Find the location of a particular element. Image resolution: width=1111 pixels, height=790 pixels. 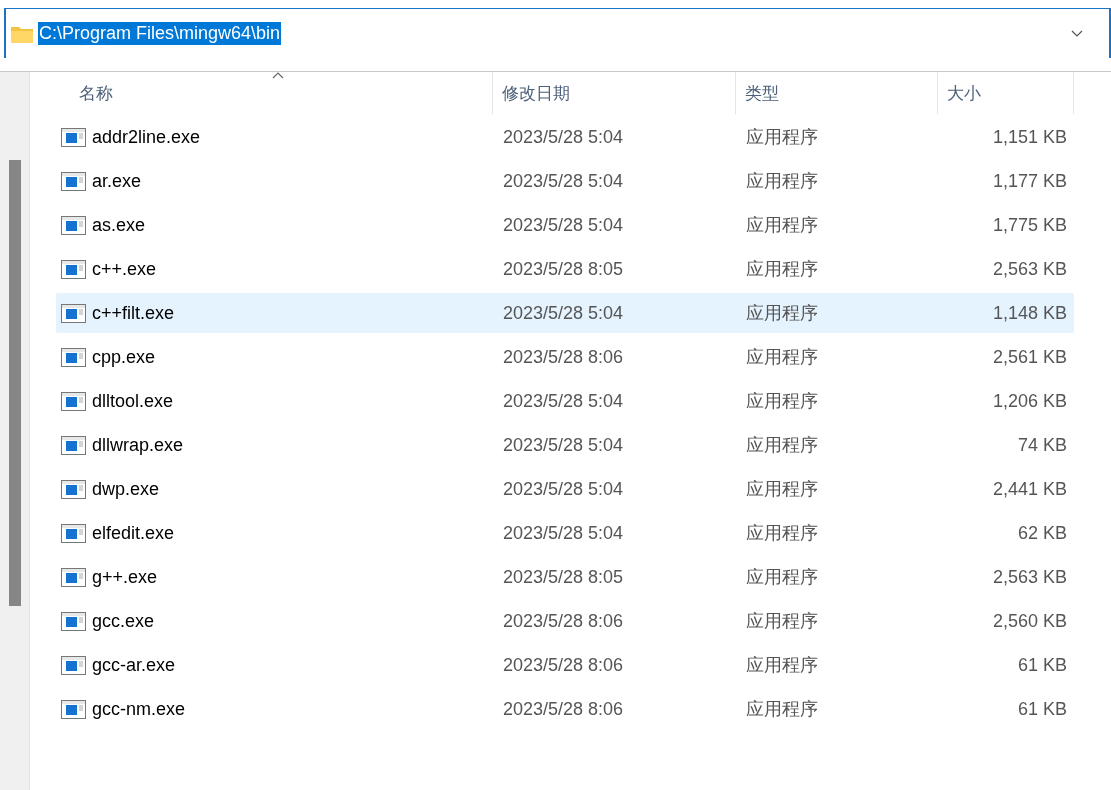

file-size: 1,775 KB is located at coordinates (1029, 224).